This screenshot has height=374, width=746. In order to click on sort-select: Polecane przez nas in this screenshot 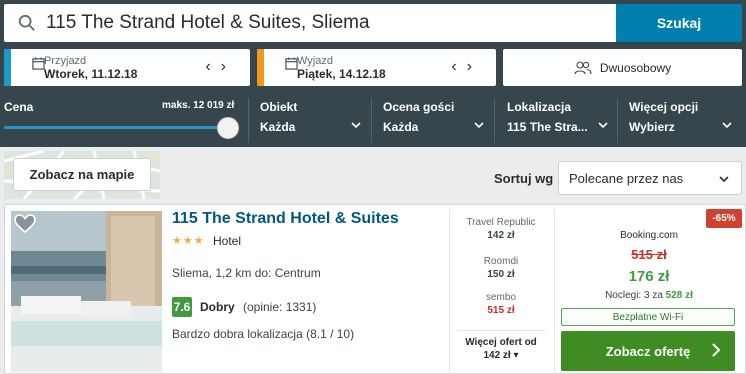, I will do `click(650, 178)`.